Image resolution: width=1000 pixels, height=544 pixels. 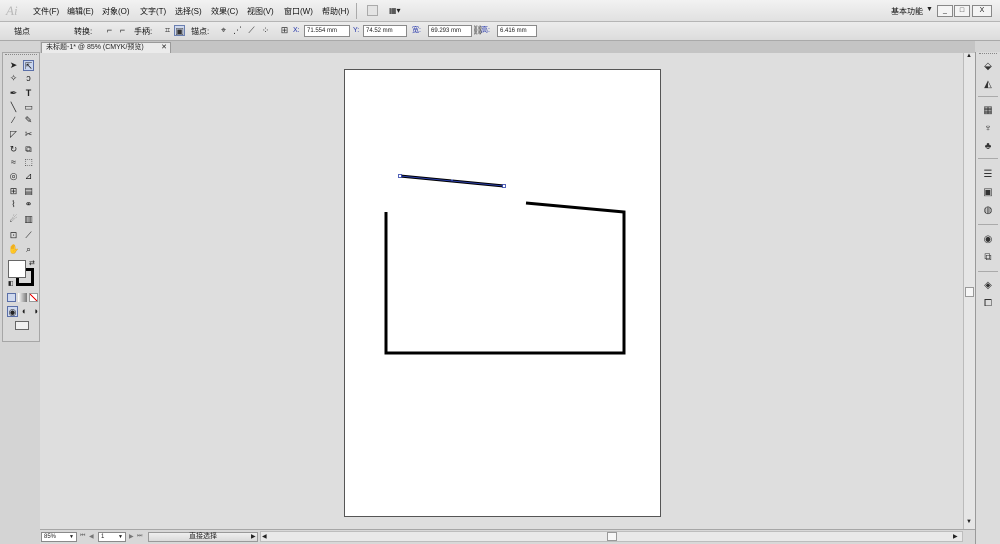 I want to click on current-tool-name: 直接选择, so click(x=203, y=536).